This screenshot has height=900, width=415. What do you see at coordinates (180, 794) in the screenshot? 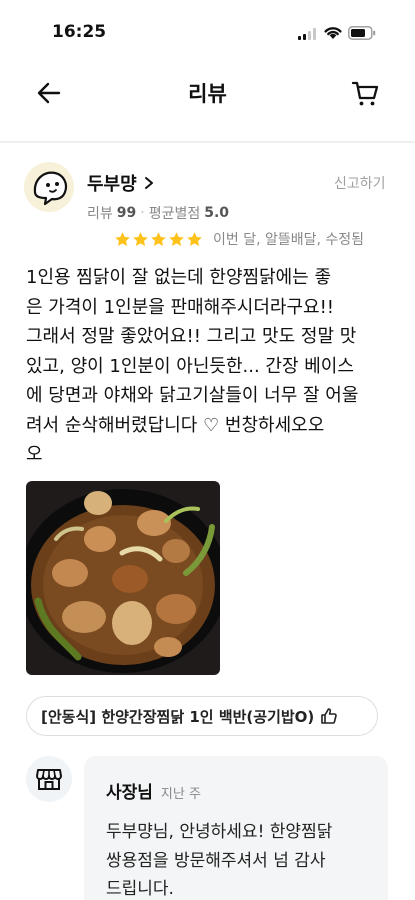
I see `owner-reply-time: 지난 주` at bounding box center [180, 794].